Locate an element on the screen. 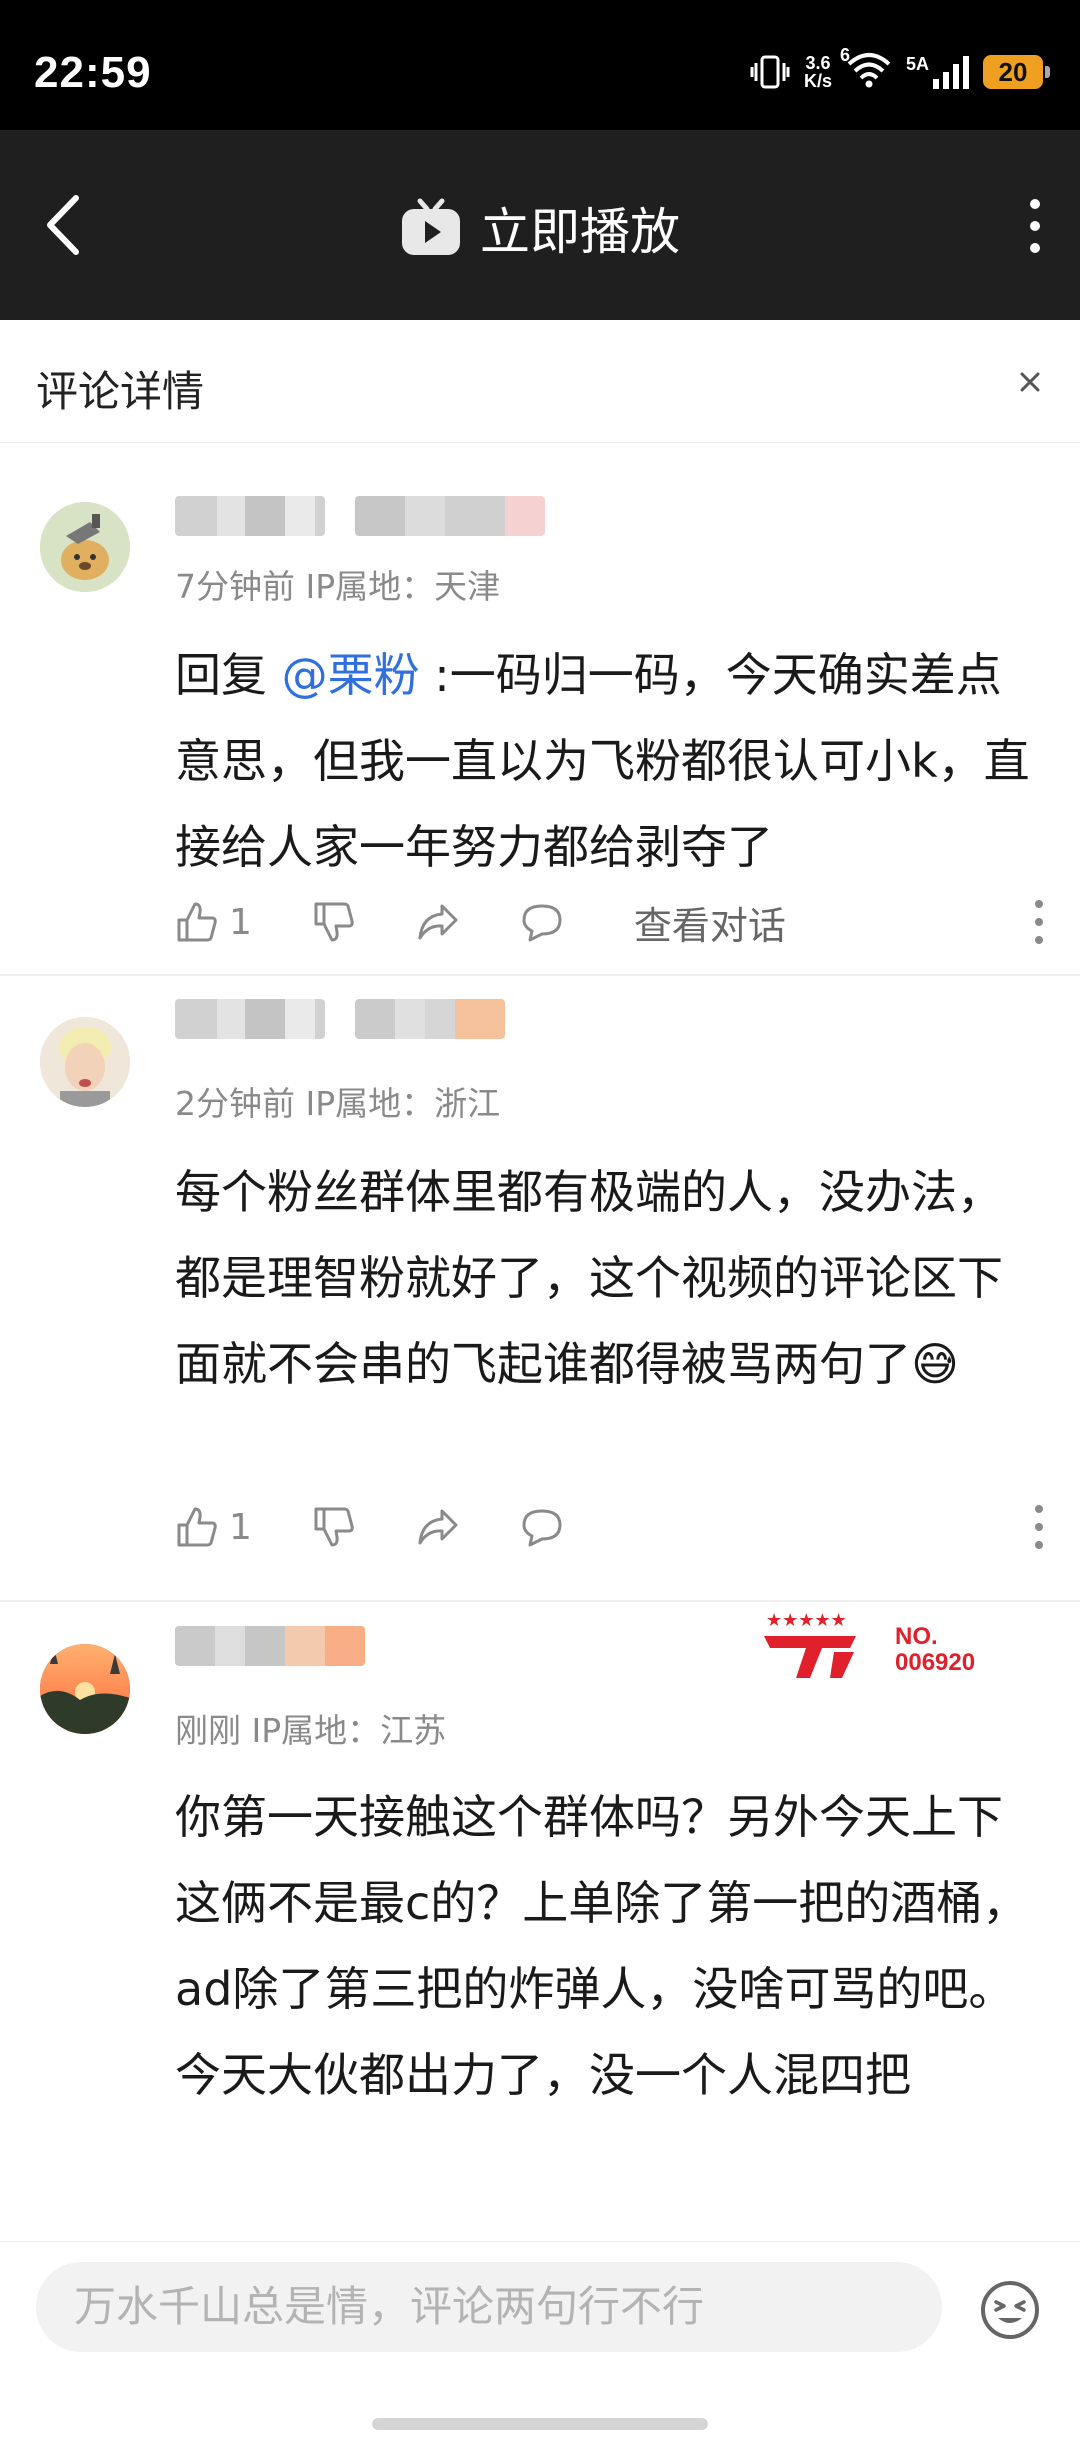 The height and width of the screenshot is (2450, 1080). bottom-comment-bar: 万水千山总是情，评论两句行不行 is located at coordinates (540, 2345).